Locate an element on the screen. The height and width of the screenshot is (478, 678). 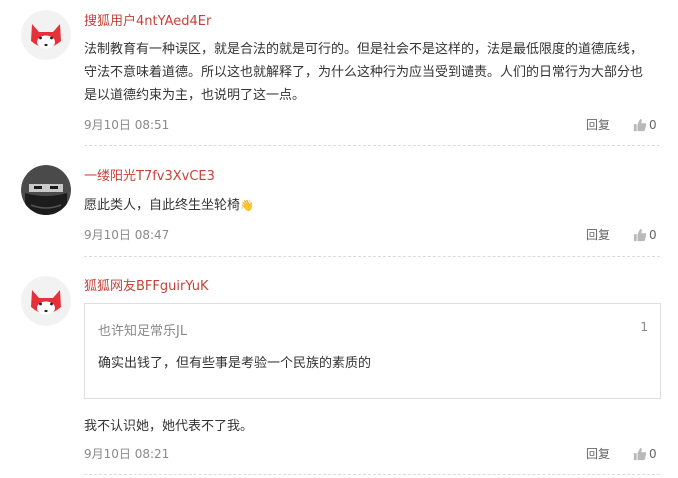
comment-username: 一缕阳光T7fv3XvCE3 is located at coordinates (149, 174).